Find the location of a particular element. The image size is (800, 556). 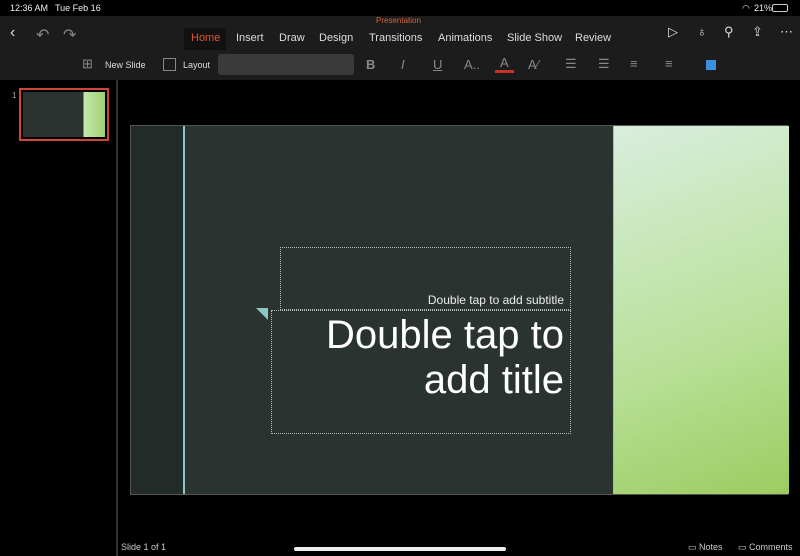

lightbulb-icon: ♁ is located at coordinates (702, 31).